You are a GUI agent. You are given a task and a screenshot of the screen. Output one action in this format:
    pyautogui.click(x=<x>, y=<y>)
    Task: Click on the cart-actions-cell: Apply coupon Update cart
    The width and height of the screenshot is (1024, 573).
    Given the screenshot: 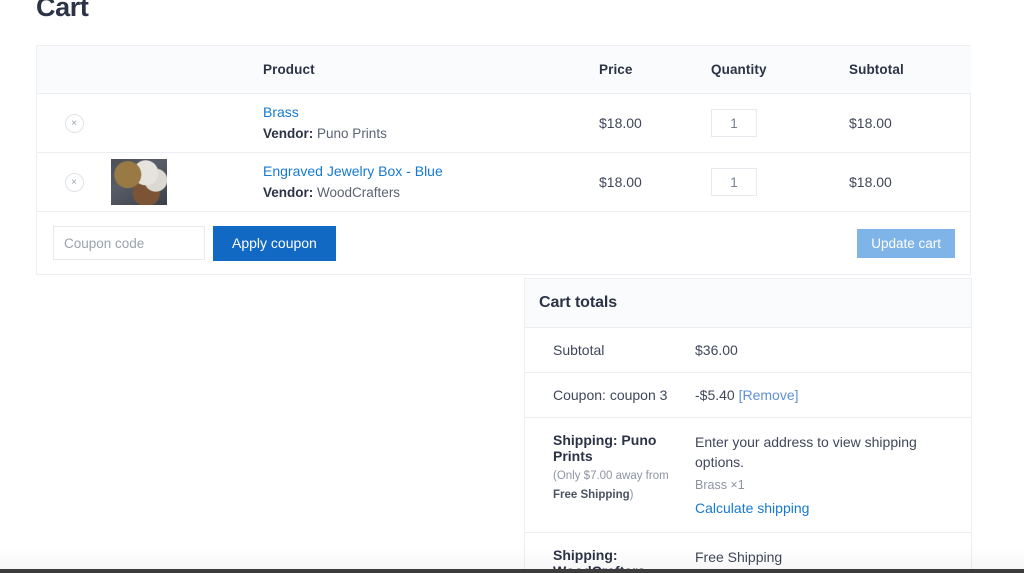 What is the action you would take?
    pyautogui.click(x=504, y=243)
    